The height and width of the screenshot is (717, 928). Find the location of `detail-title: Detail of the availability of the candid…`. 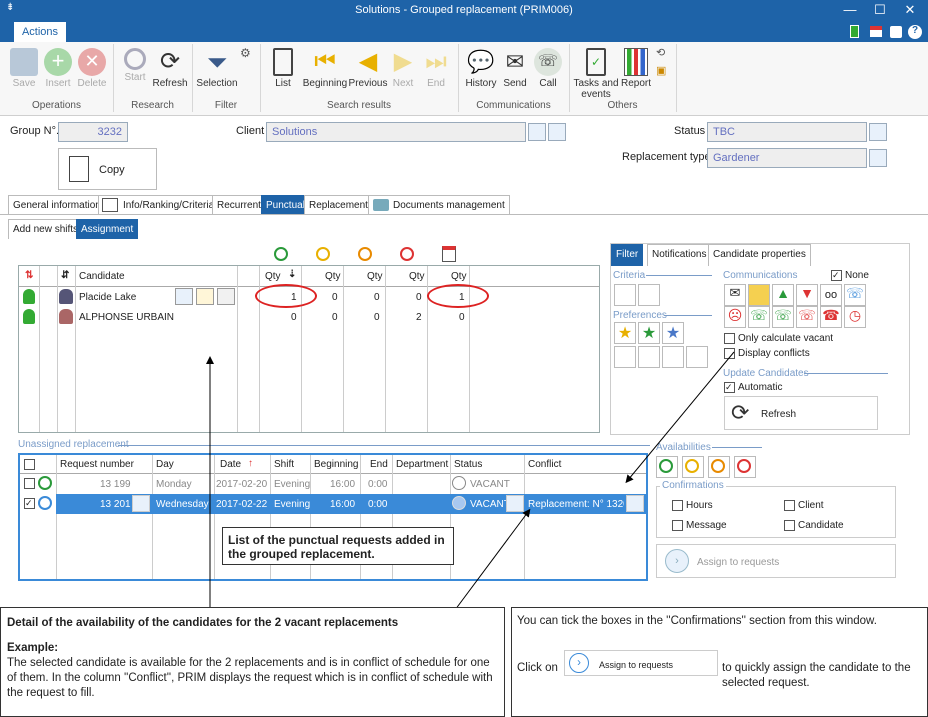

detail-title: Detail of the availability of the candid… is located at coordinates (203, 623).